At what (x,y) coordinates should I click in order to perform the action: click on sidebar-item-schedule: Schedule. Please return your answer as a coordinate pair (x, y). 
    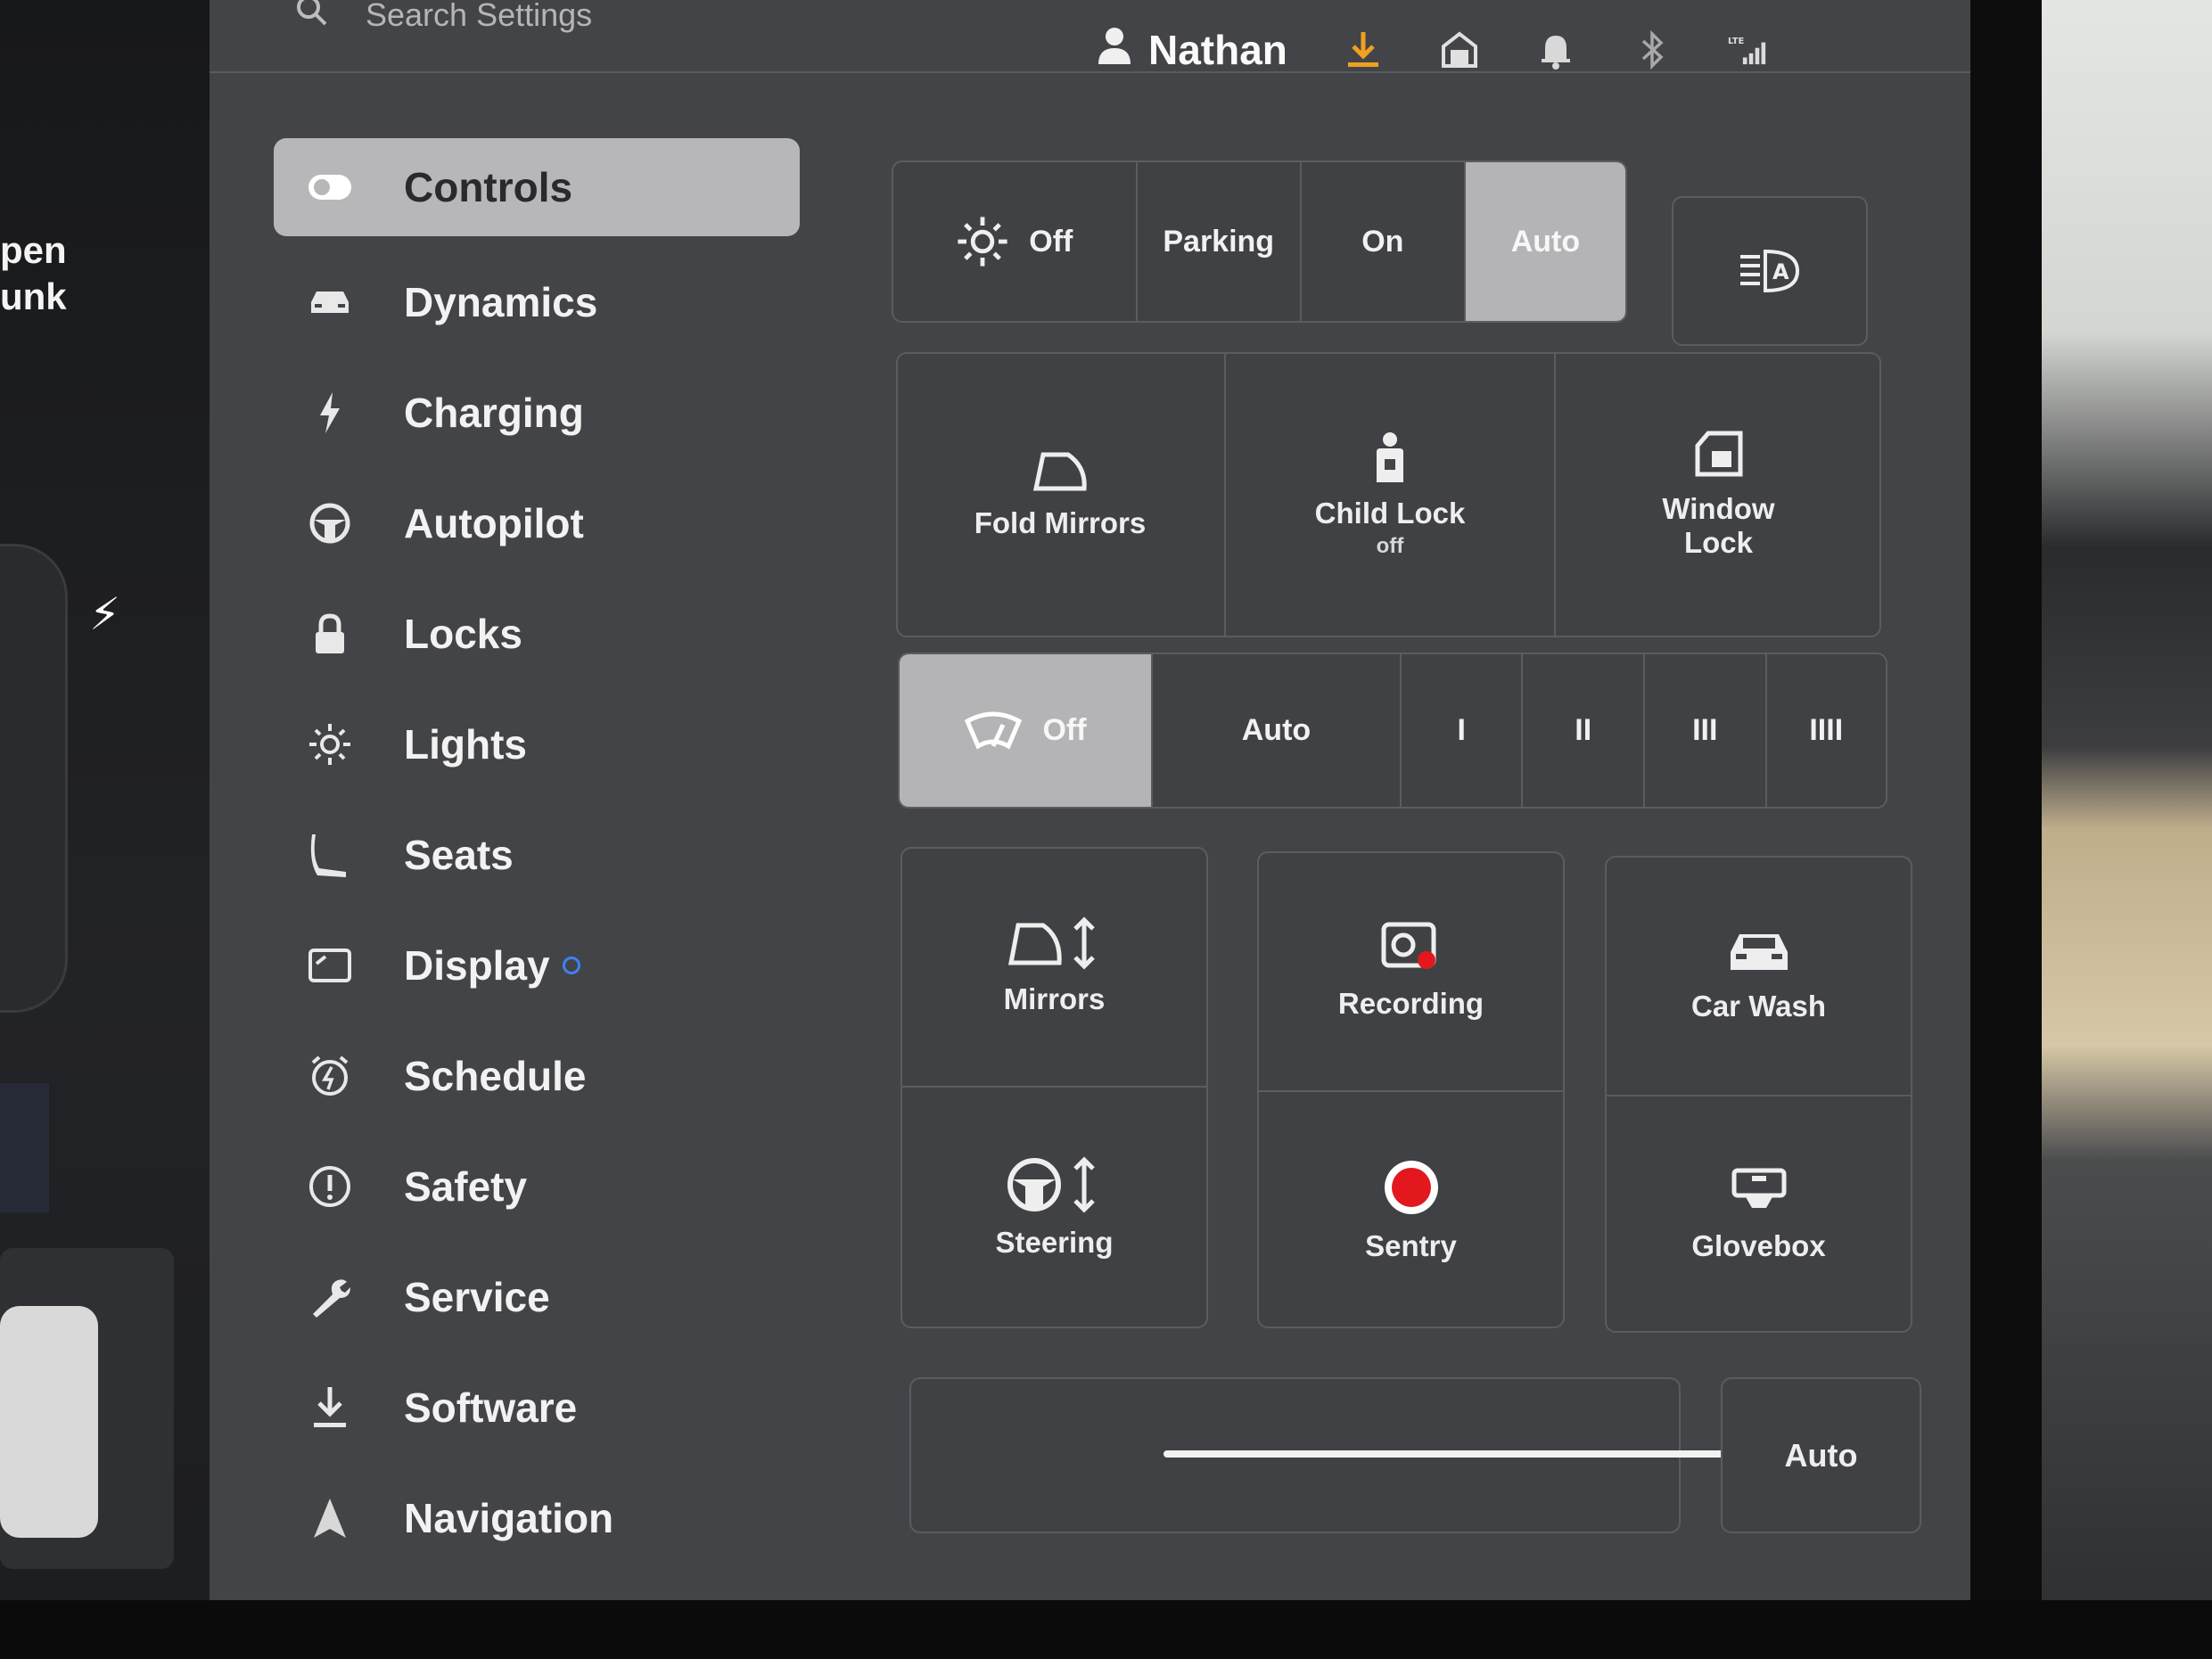
    Looking at the image, I should click on (537, 1076).